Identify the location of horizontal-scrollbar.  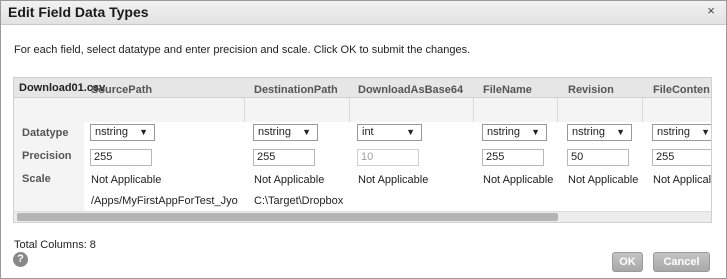
(362, 216).